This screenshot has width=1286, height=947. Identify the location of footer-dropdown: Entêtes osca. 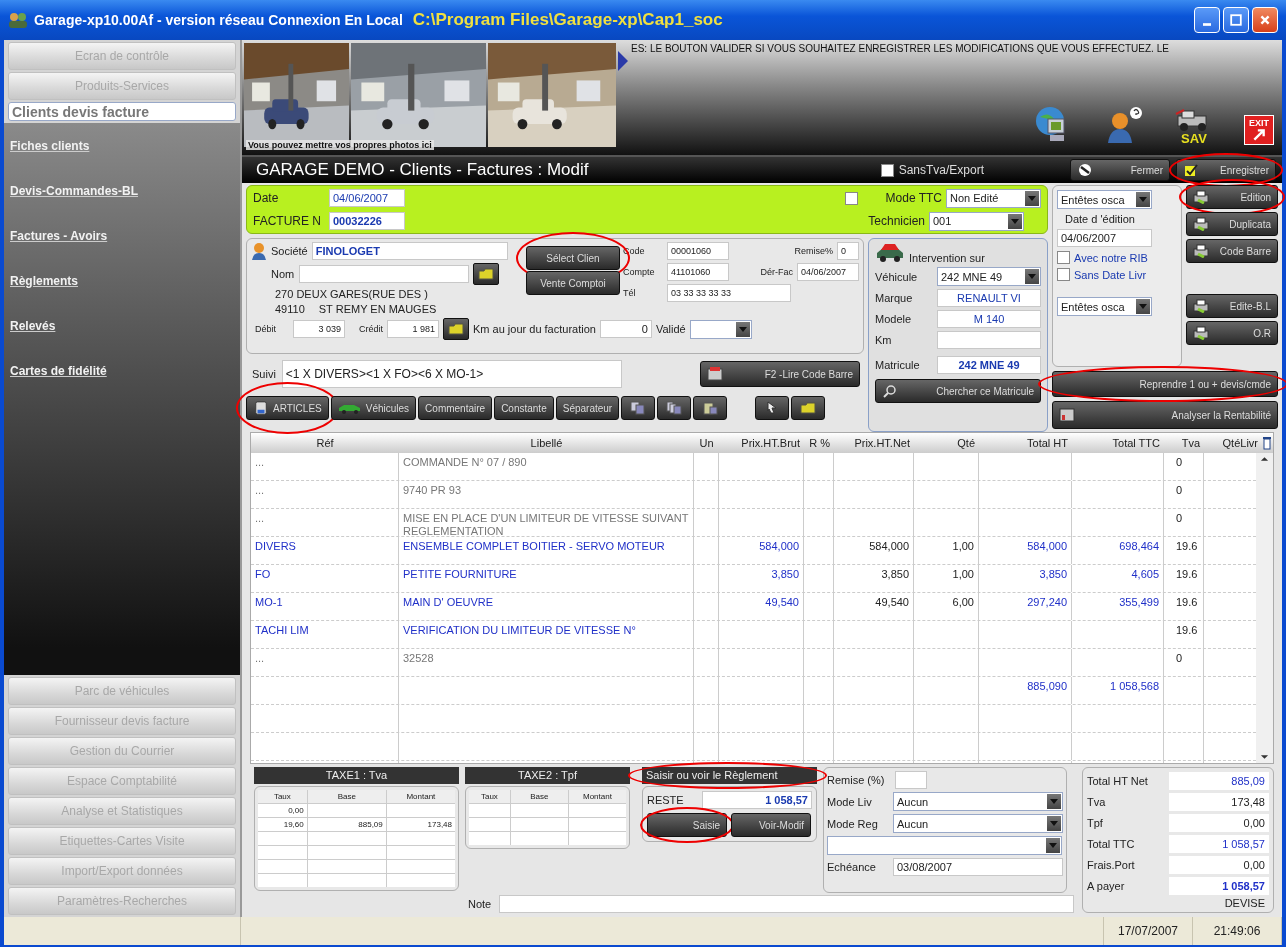
(1104, 306).